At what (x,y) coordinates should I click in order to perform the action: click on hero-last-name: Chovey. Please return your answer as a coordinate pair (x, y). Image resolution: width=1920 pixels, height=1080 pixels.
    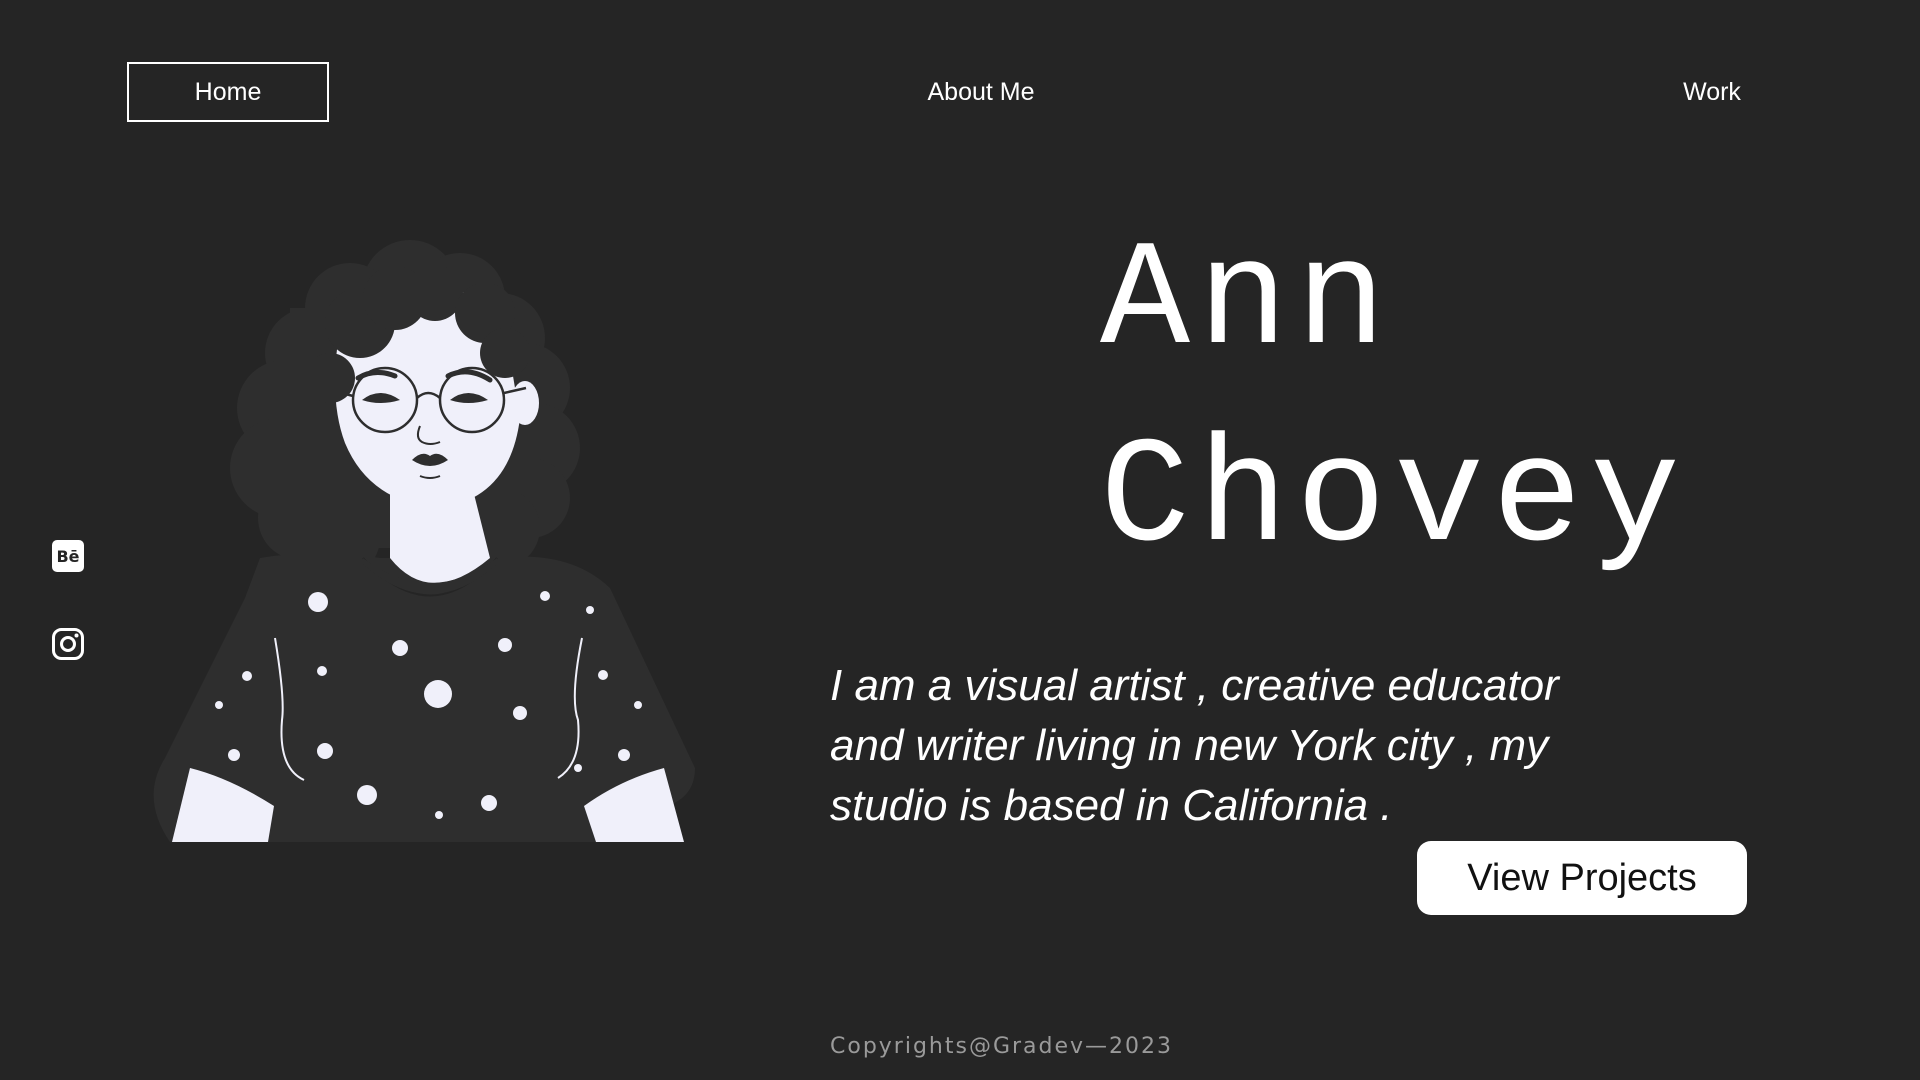
    Looking at the image, I should click on (1394, 500).